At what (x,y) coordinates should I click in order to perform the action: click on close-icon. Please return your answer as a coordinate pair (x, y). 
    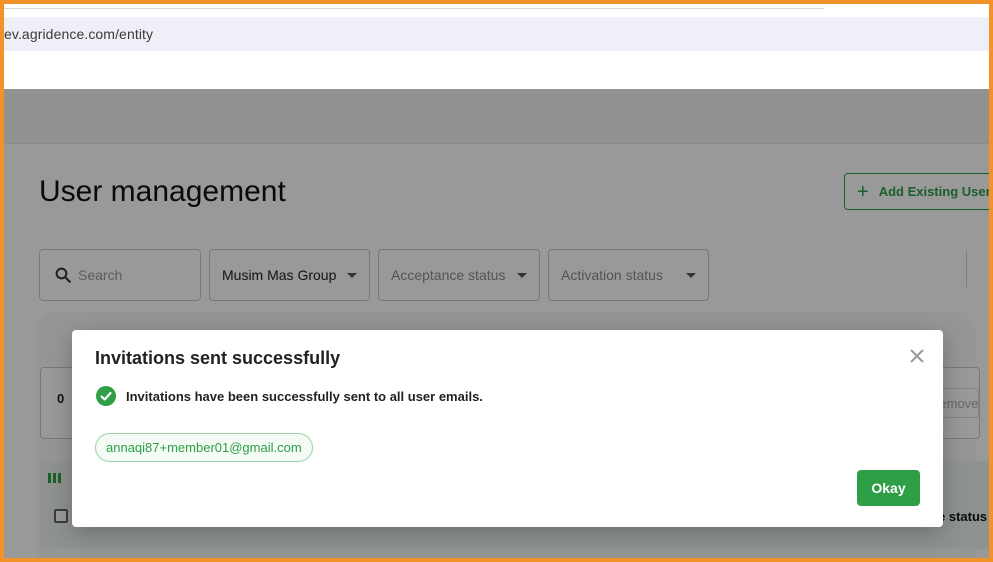
    Looking at the image, I should click on (917, 356).